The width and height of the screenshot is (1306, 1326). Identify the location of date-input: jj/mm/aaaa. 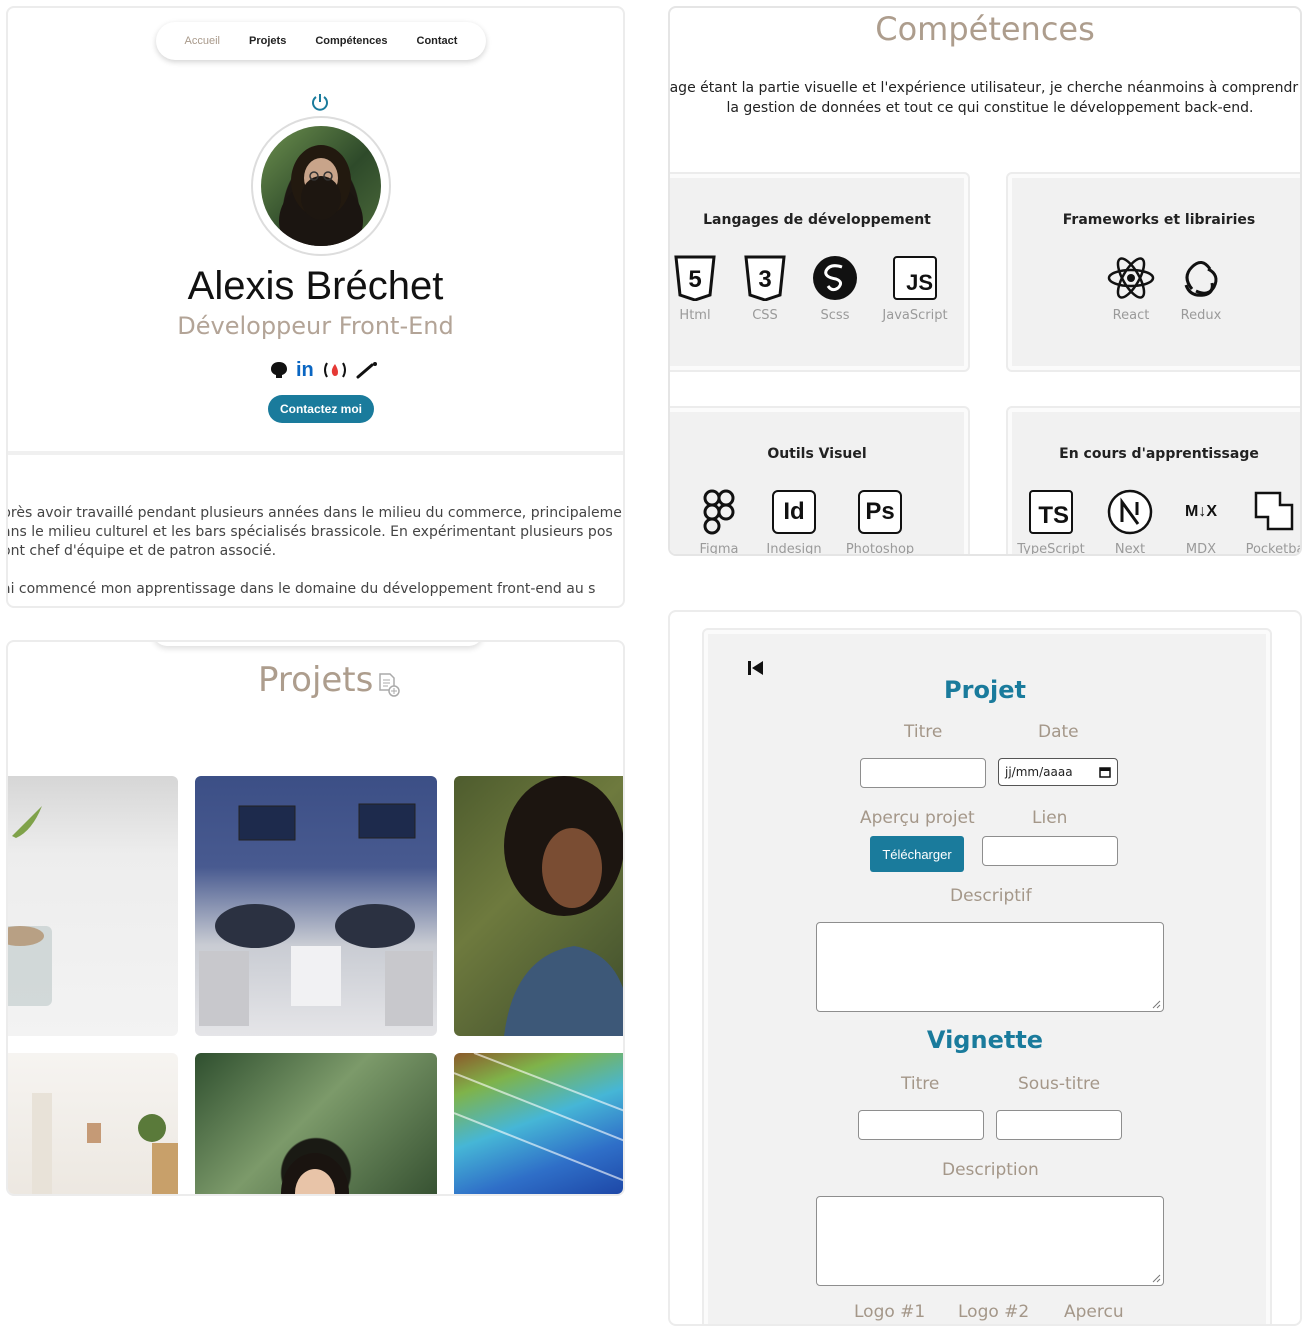
(1058, 772).